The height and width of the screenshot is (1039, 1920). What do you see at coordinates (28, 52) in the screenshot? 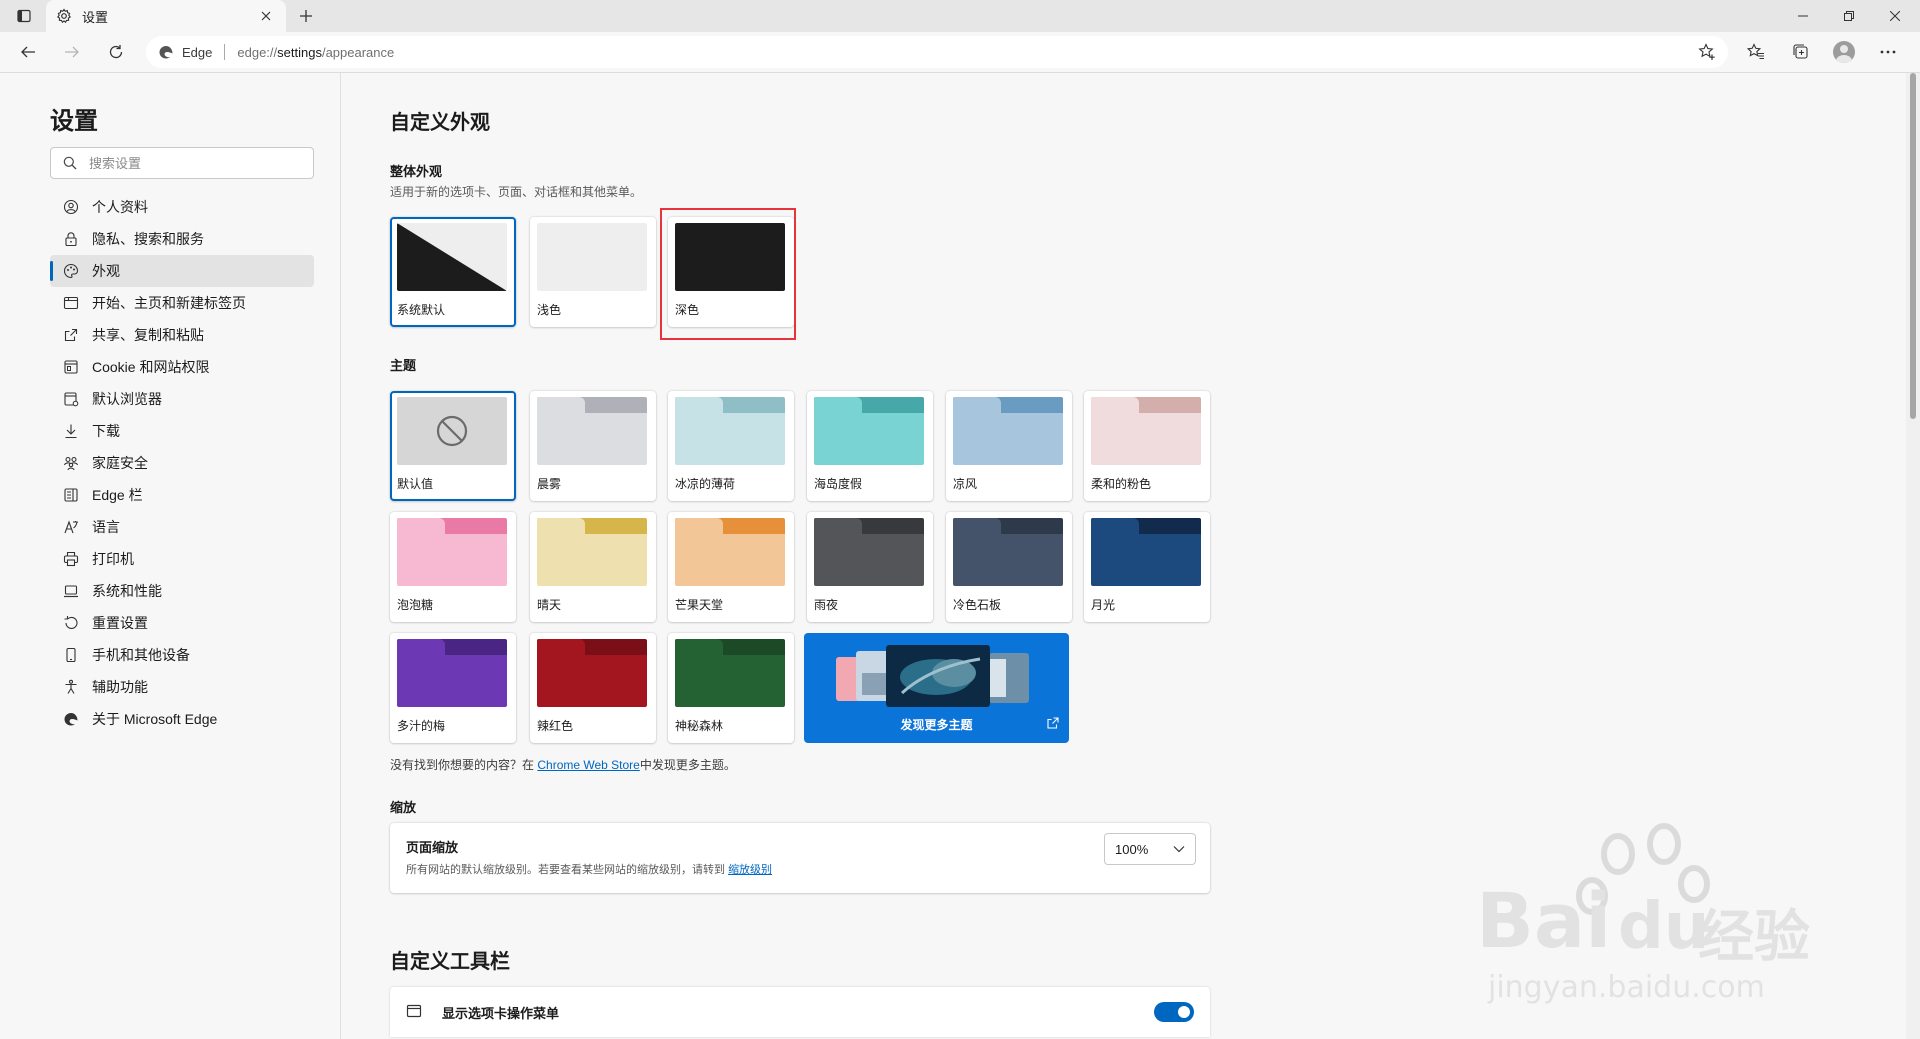
I see `back-button` at bounding box center [28, 52].